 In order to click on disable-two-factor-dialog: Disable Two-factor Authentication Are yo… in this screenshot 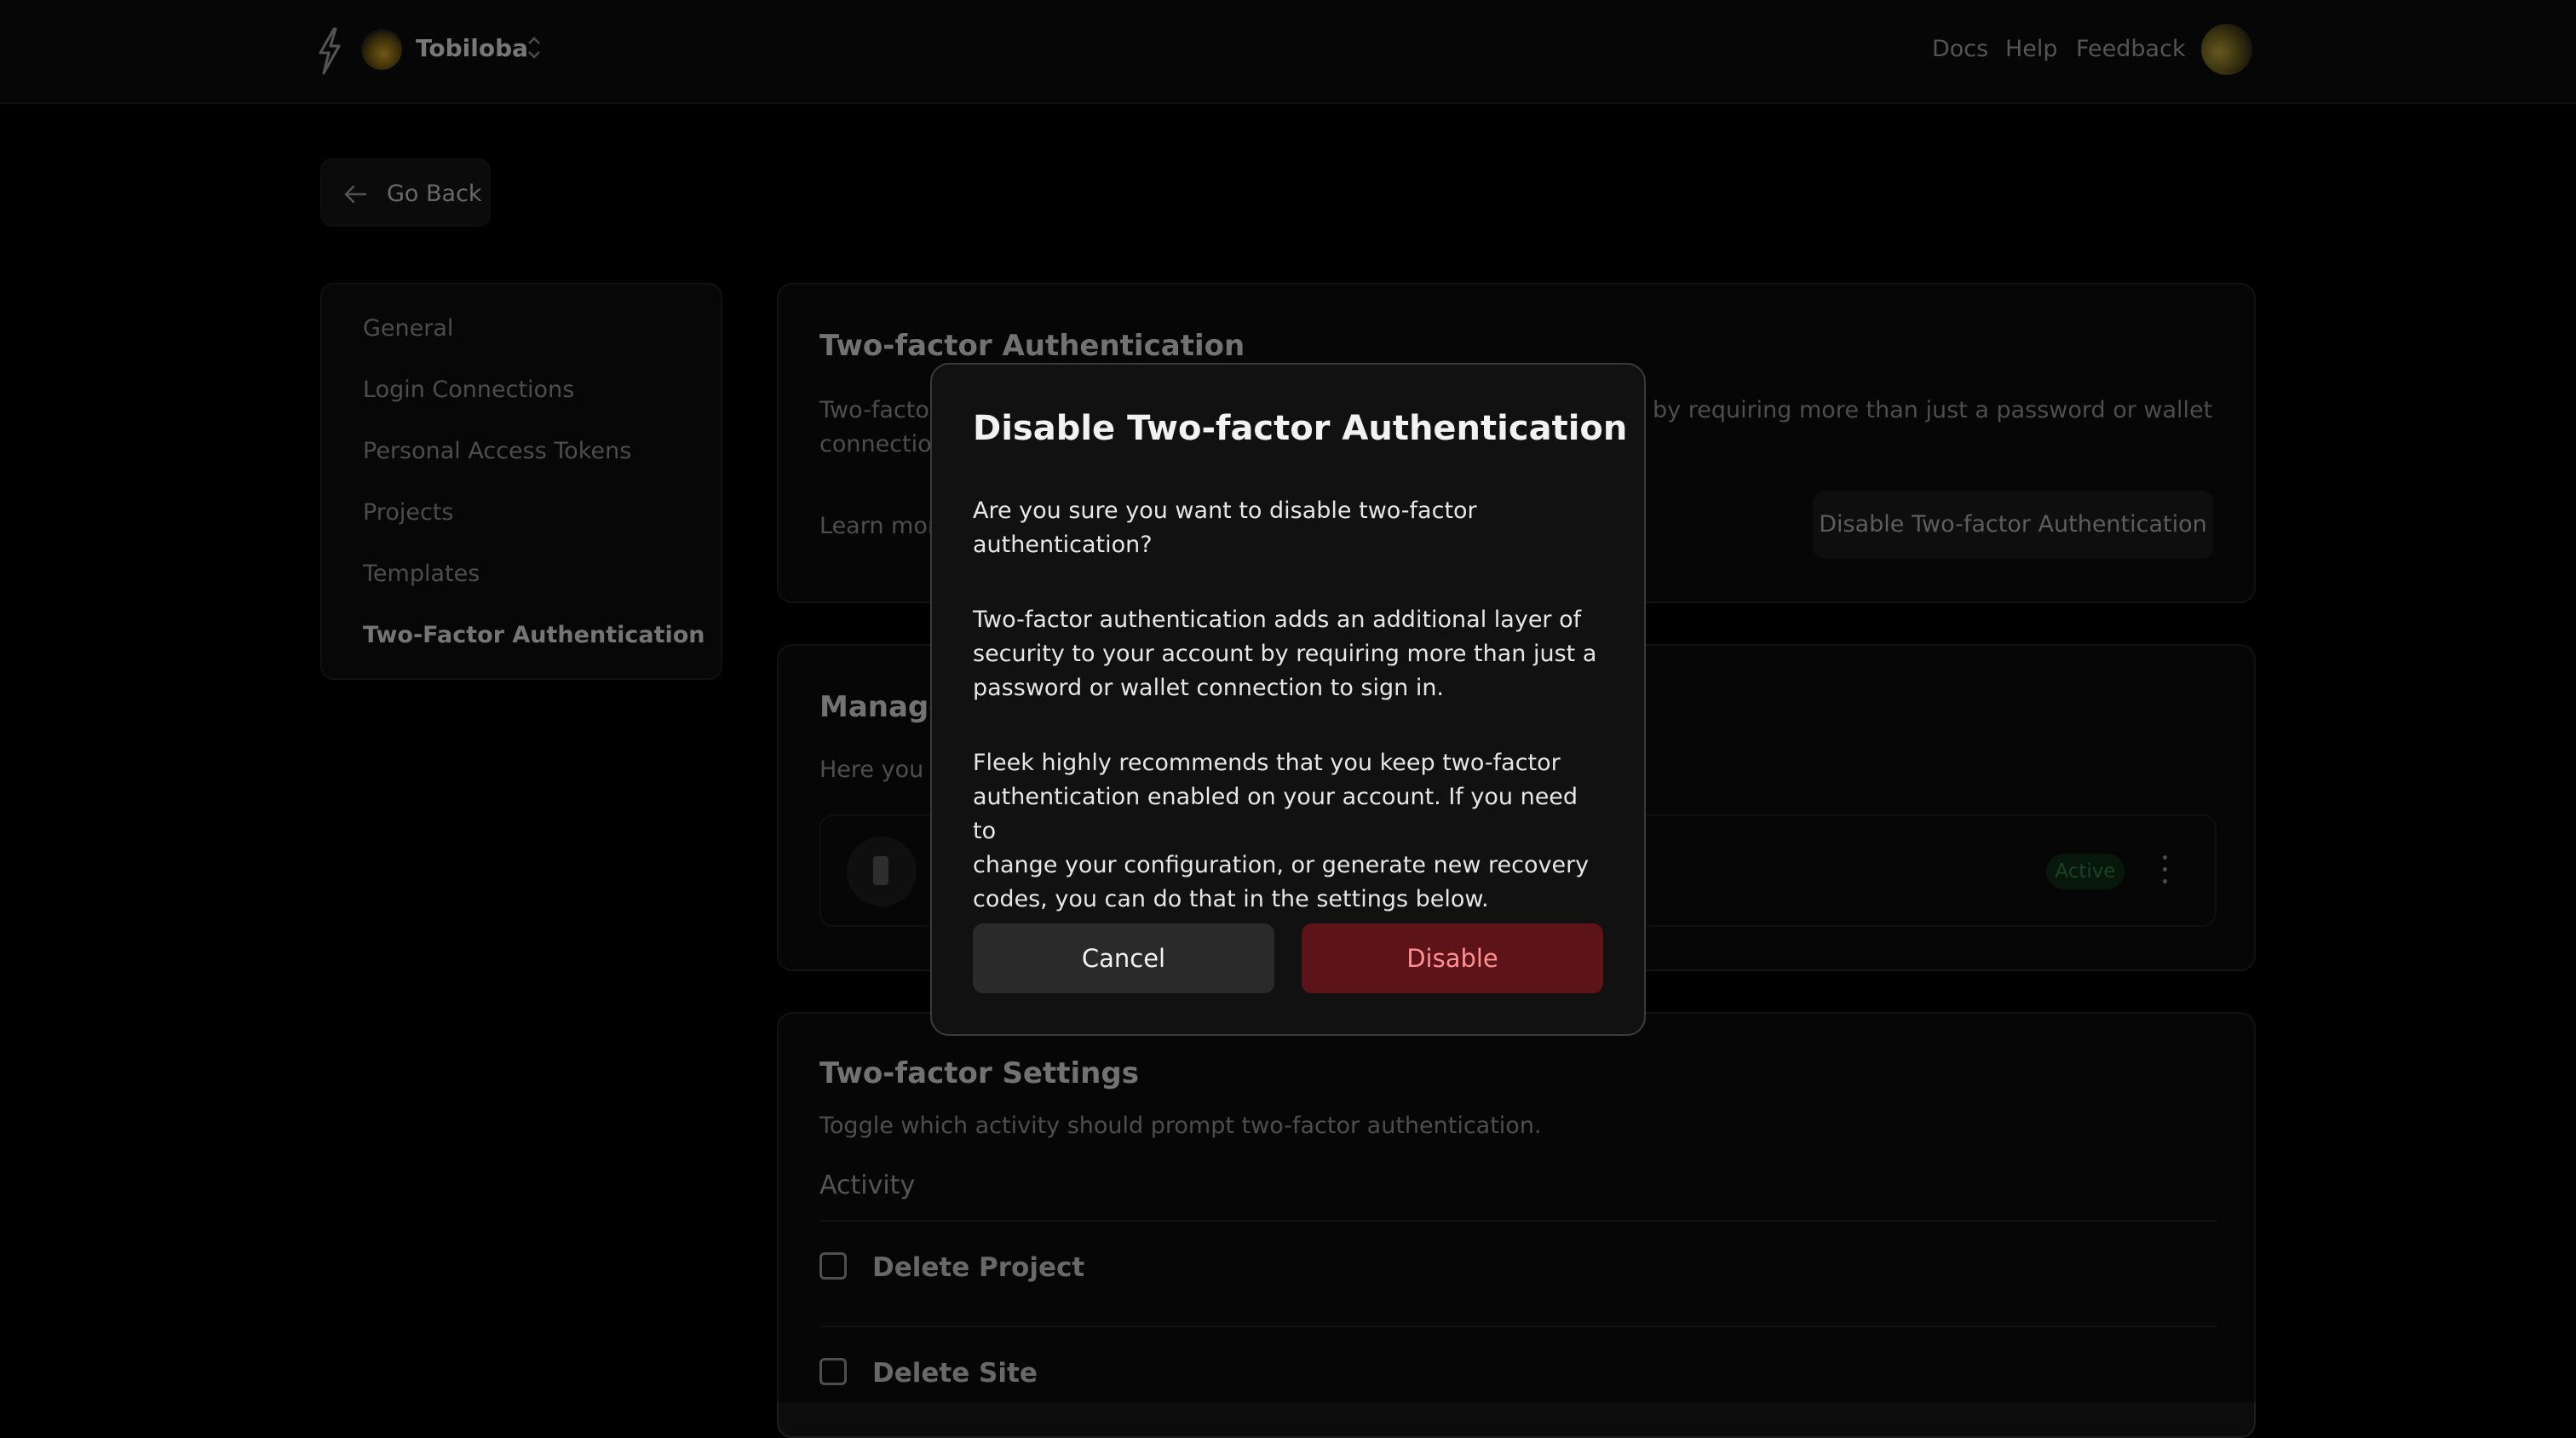, I will do `click(1288, 699)`.